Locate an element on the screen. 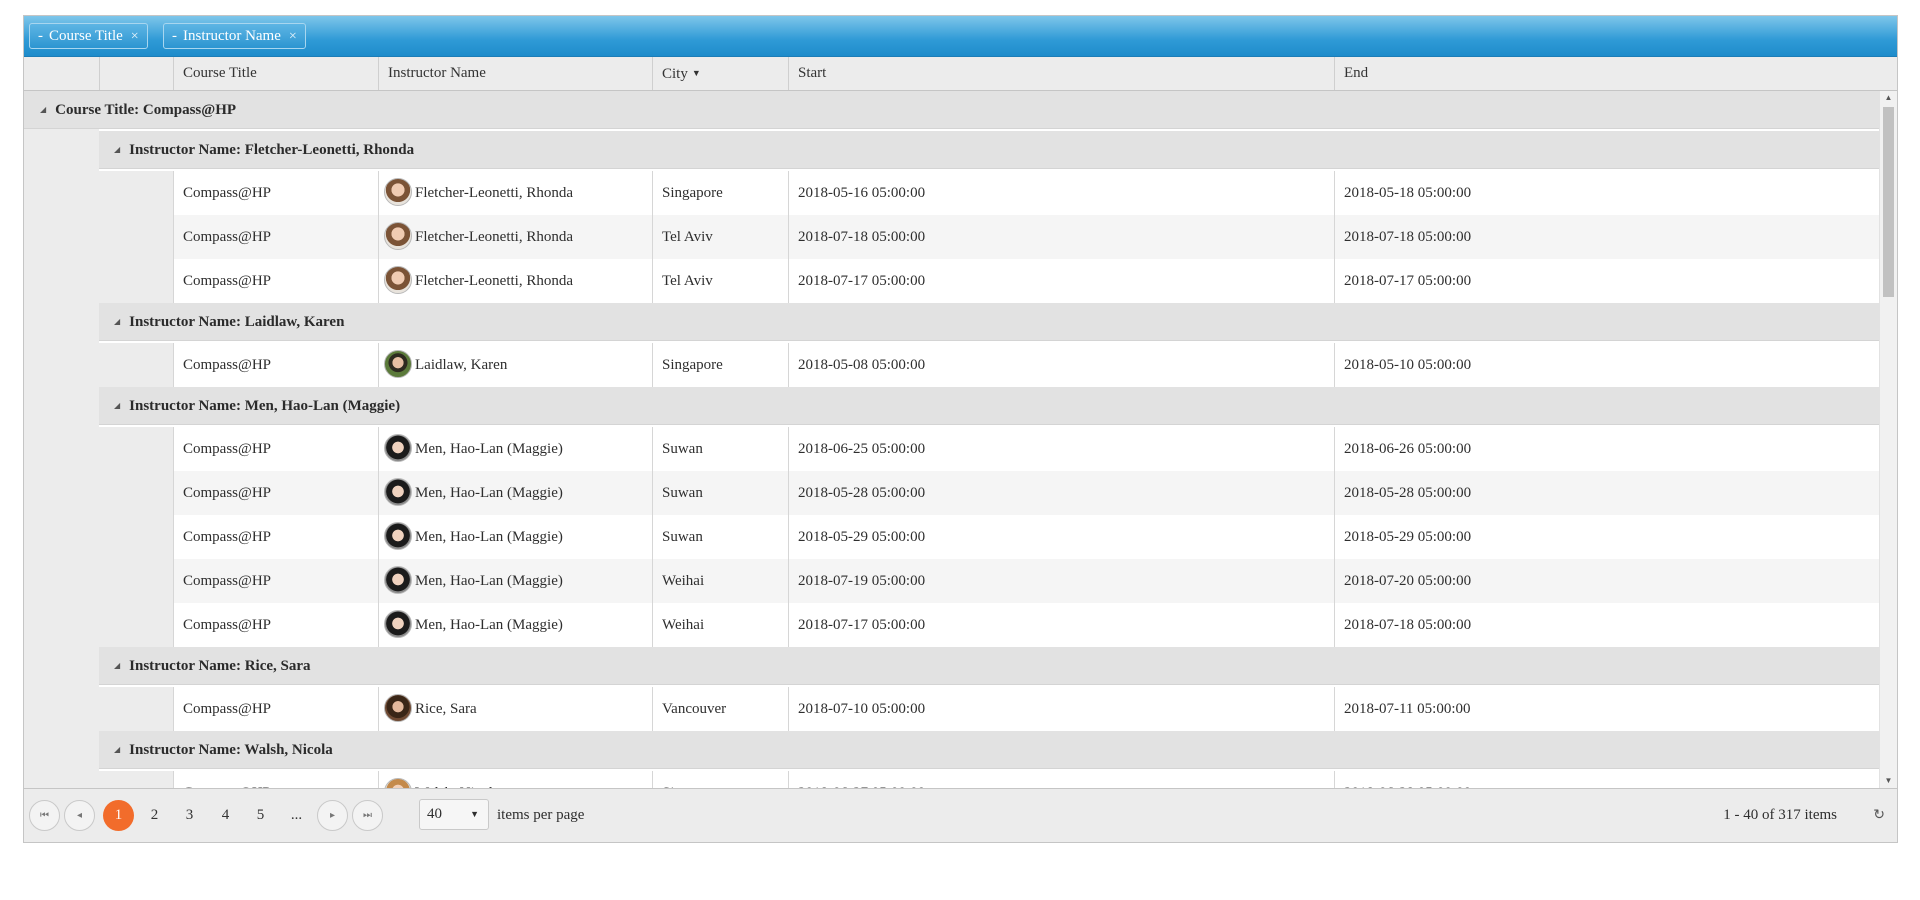 This screenshot has height=900, width=1920. group-chip-label: Course Title is located at coordinates (86, 36).